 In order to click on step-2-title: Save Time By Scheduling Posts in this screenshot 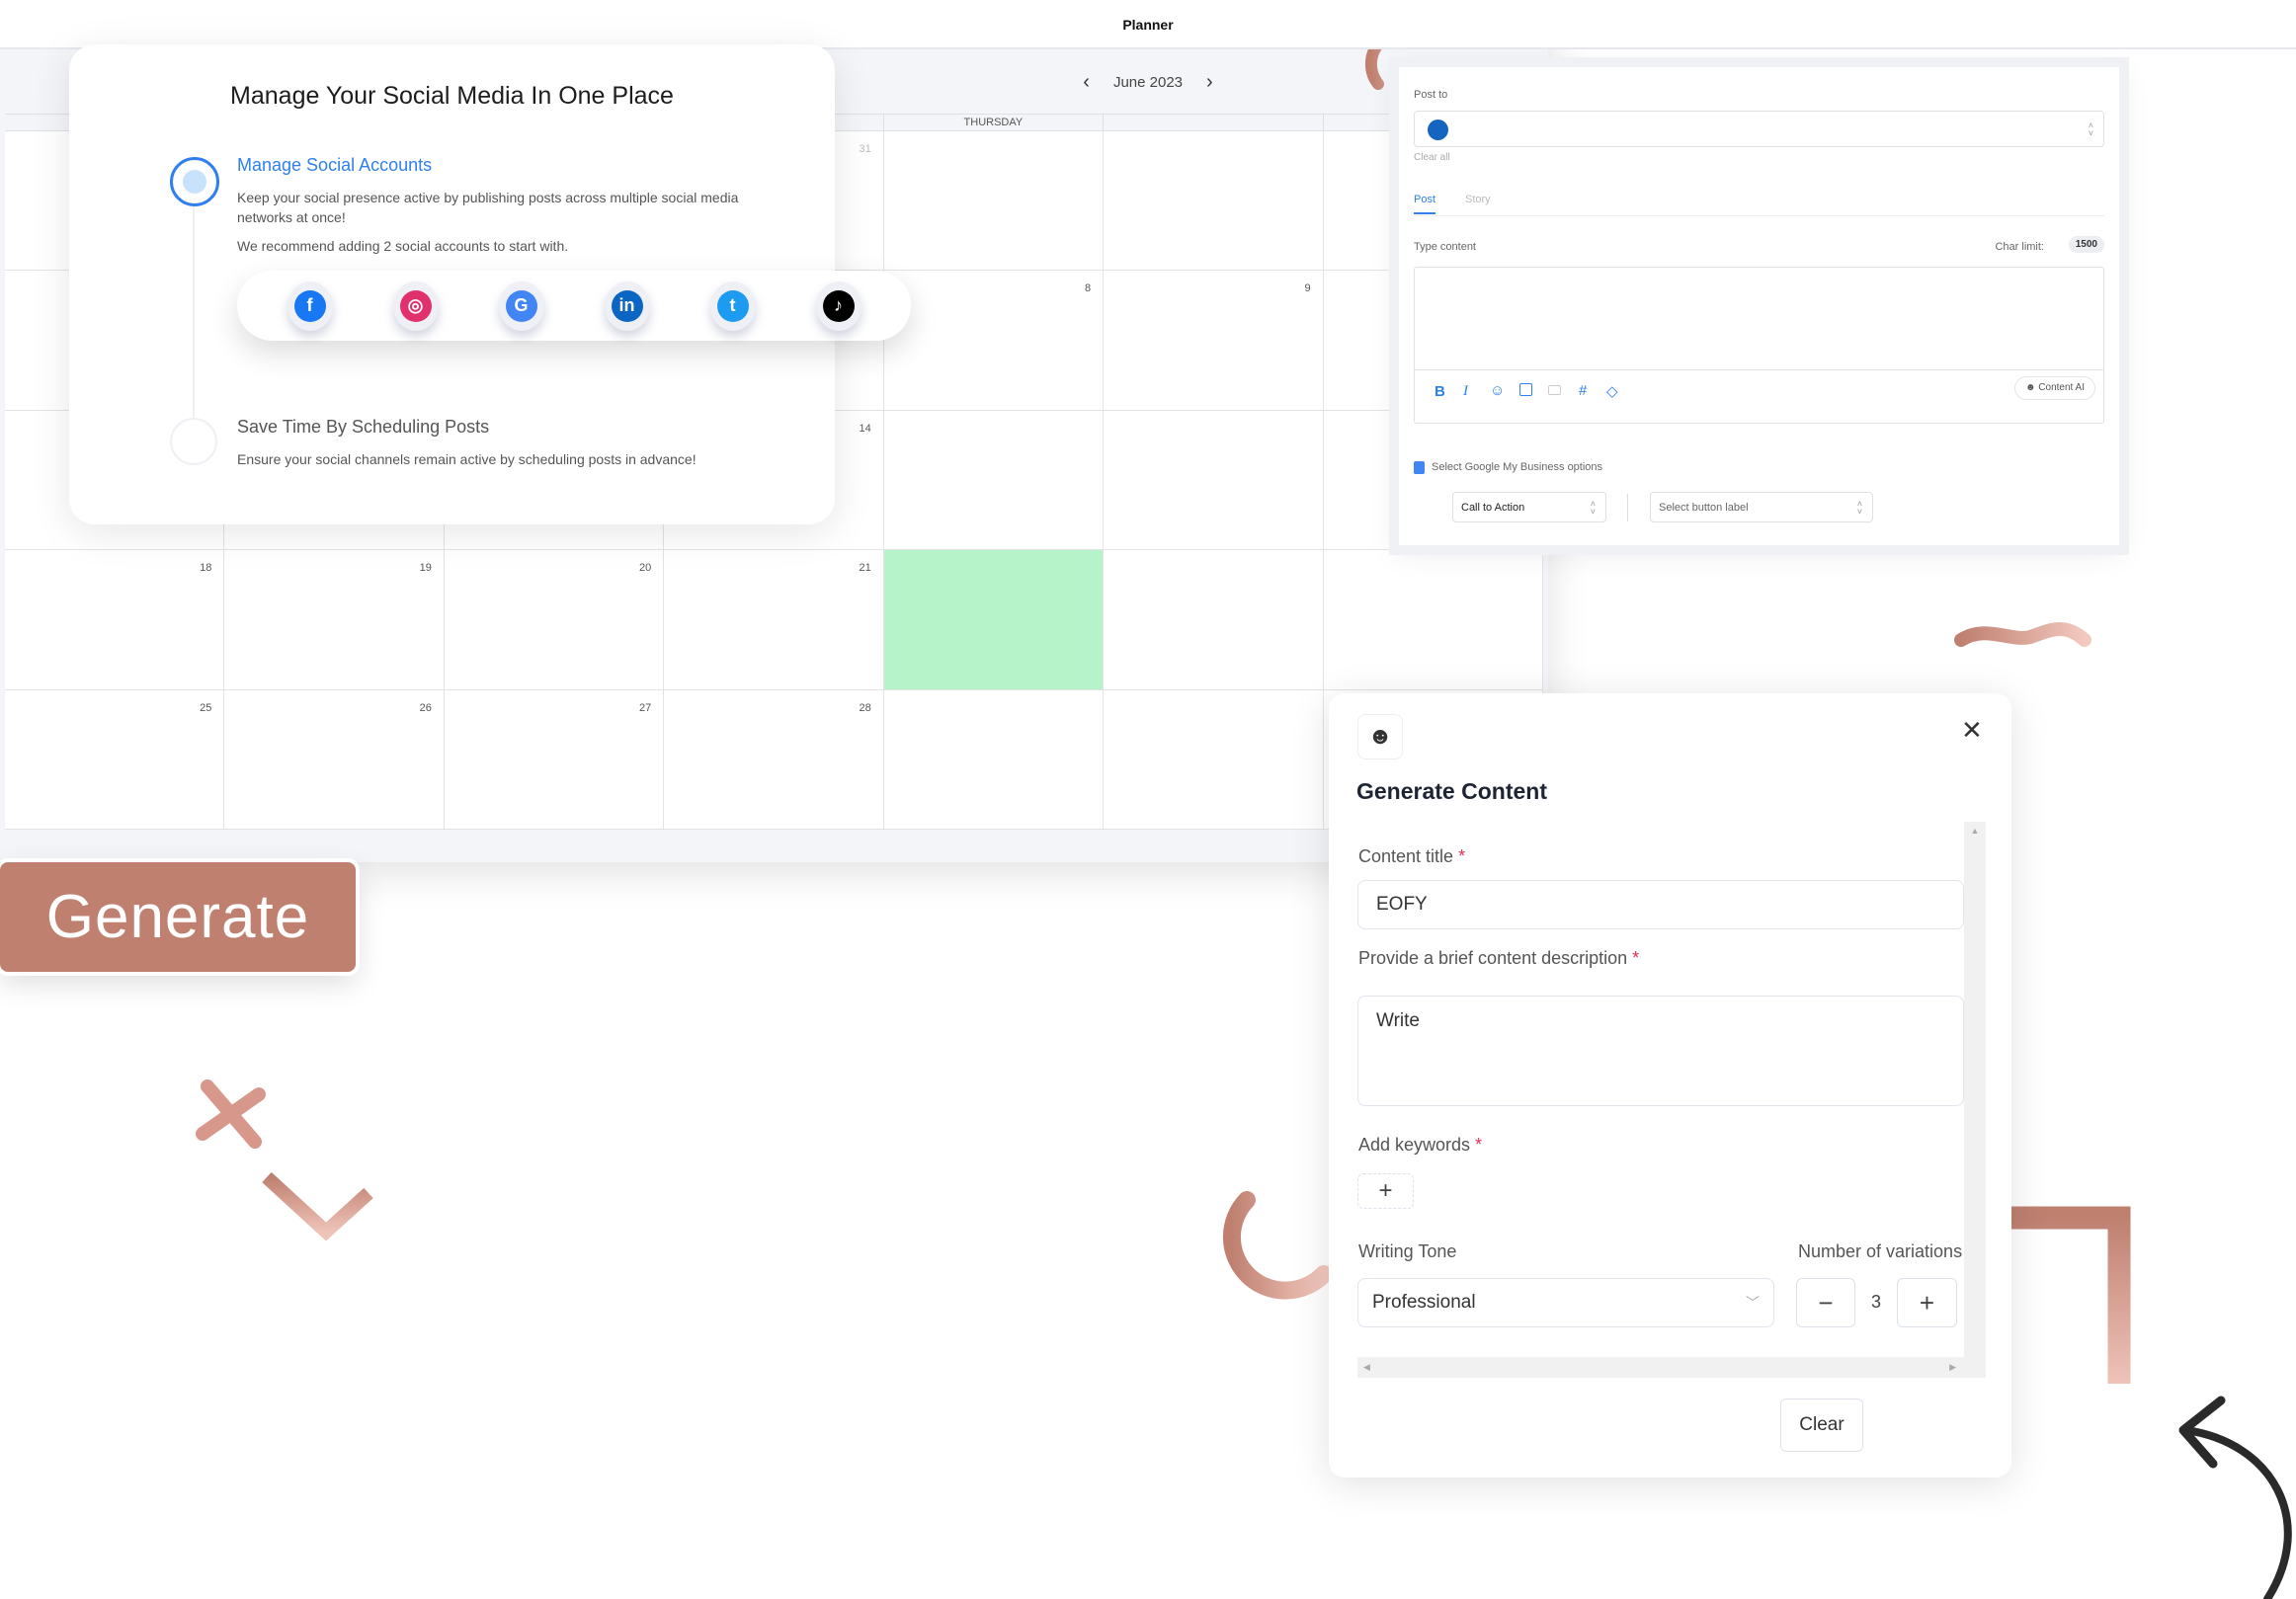, I will do `click(363, 427)`.